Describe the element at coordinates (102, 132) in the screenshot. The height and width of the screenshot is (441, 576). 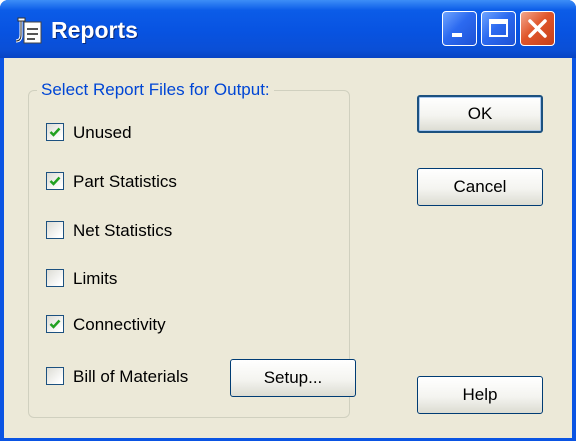
I see `checkbox-label: Unused` at that location.